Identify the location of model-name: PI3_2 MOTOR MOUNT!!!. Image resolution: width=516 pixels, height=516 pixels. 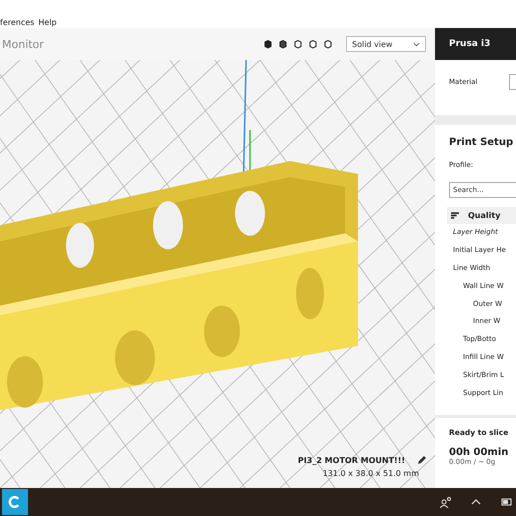
(351, 460).